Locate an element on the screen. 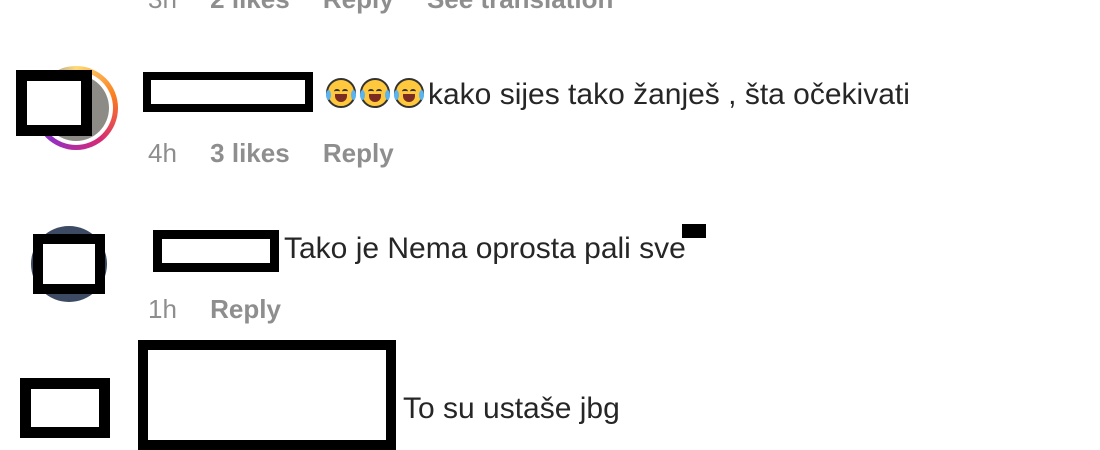  comment-time: 1h is located at coordinates (162, 309).